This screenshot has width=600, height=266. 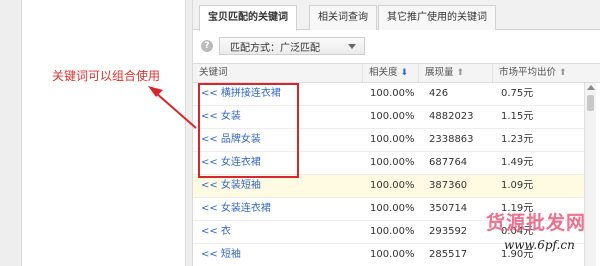 I want to click on content-divider, so click(x=189, y=133).